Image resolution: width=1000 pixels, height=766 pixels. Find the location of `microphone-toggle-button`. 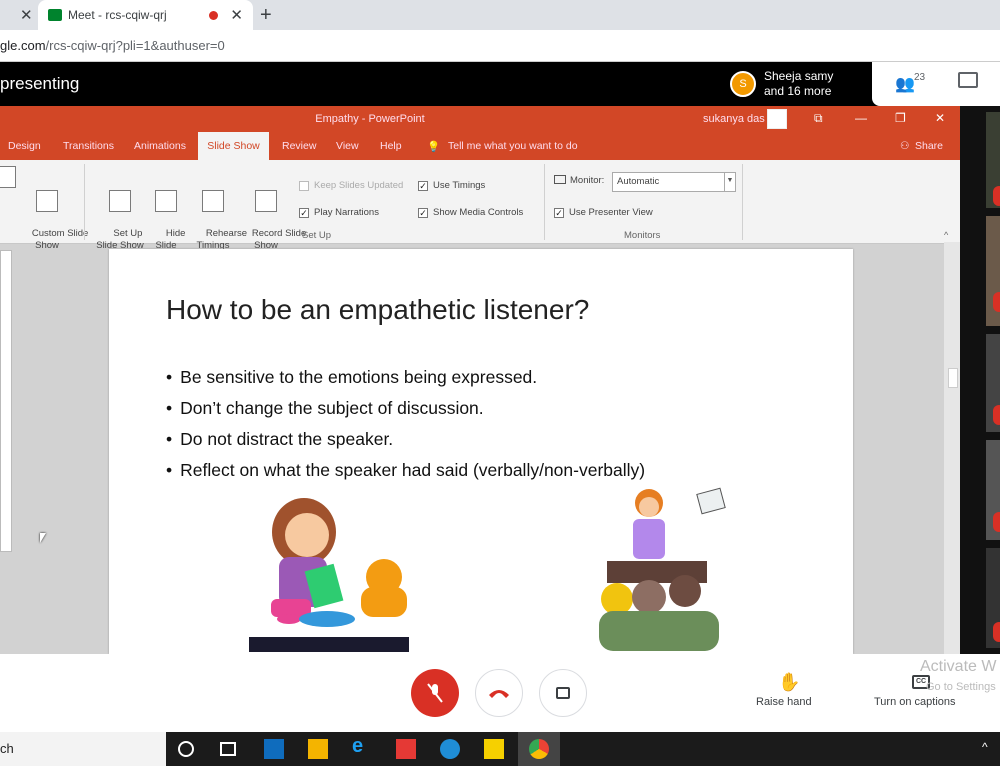

microphone-toggle-button is located at coordinates (435, 693).